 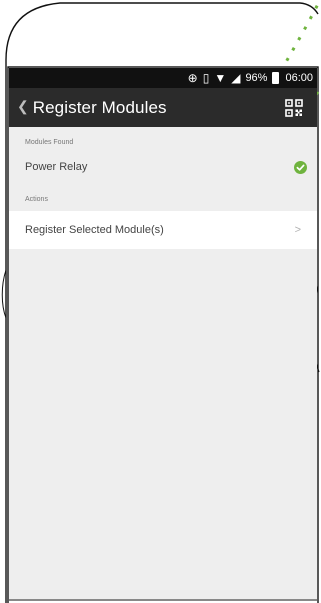 What do you see at coordinates (236, 78) in the screenshot?
I see `signal-icon: ◢` at bounding box center [236, 78].